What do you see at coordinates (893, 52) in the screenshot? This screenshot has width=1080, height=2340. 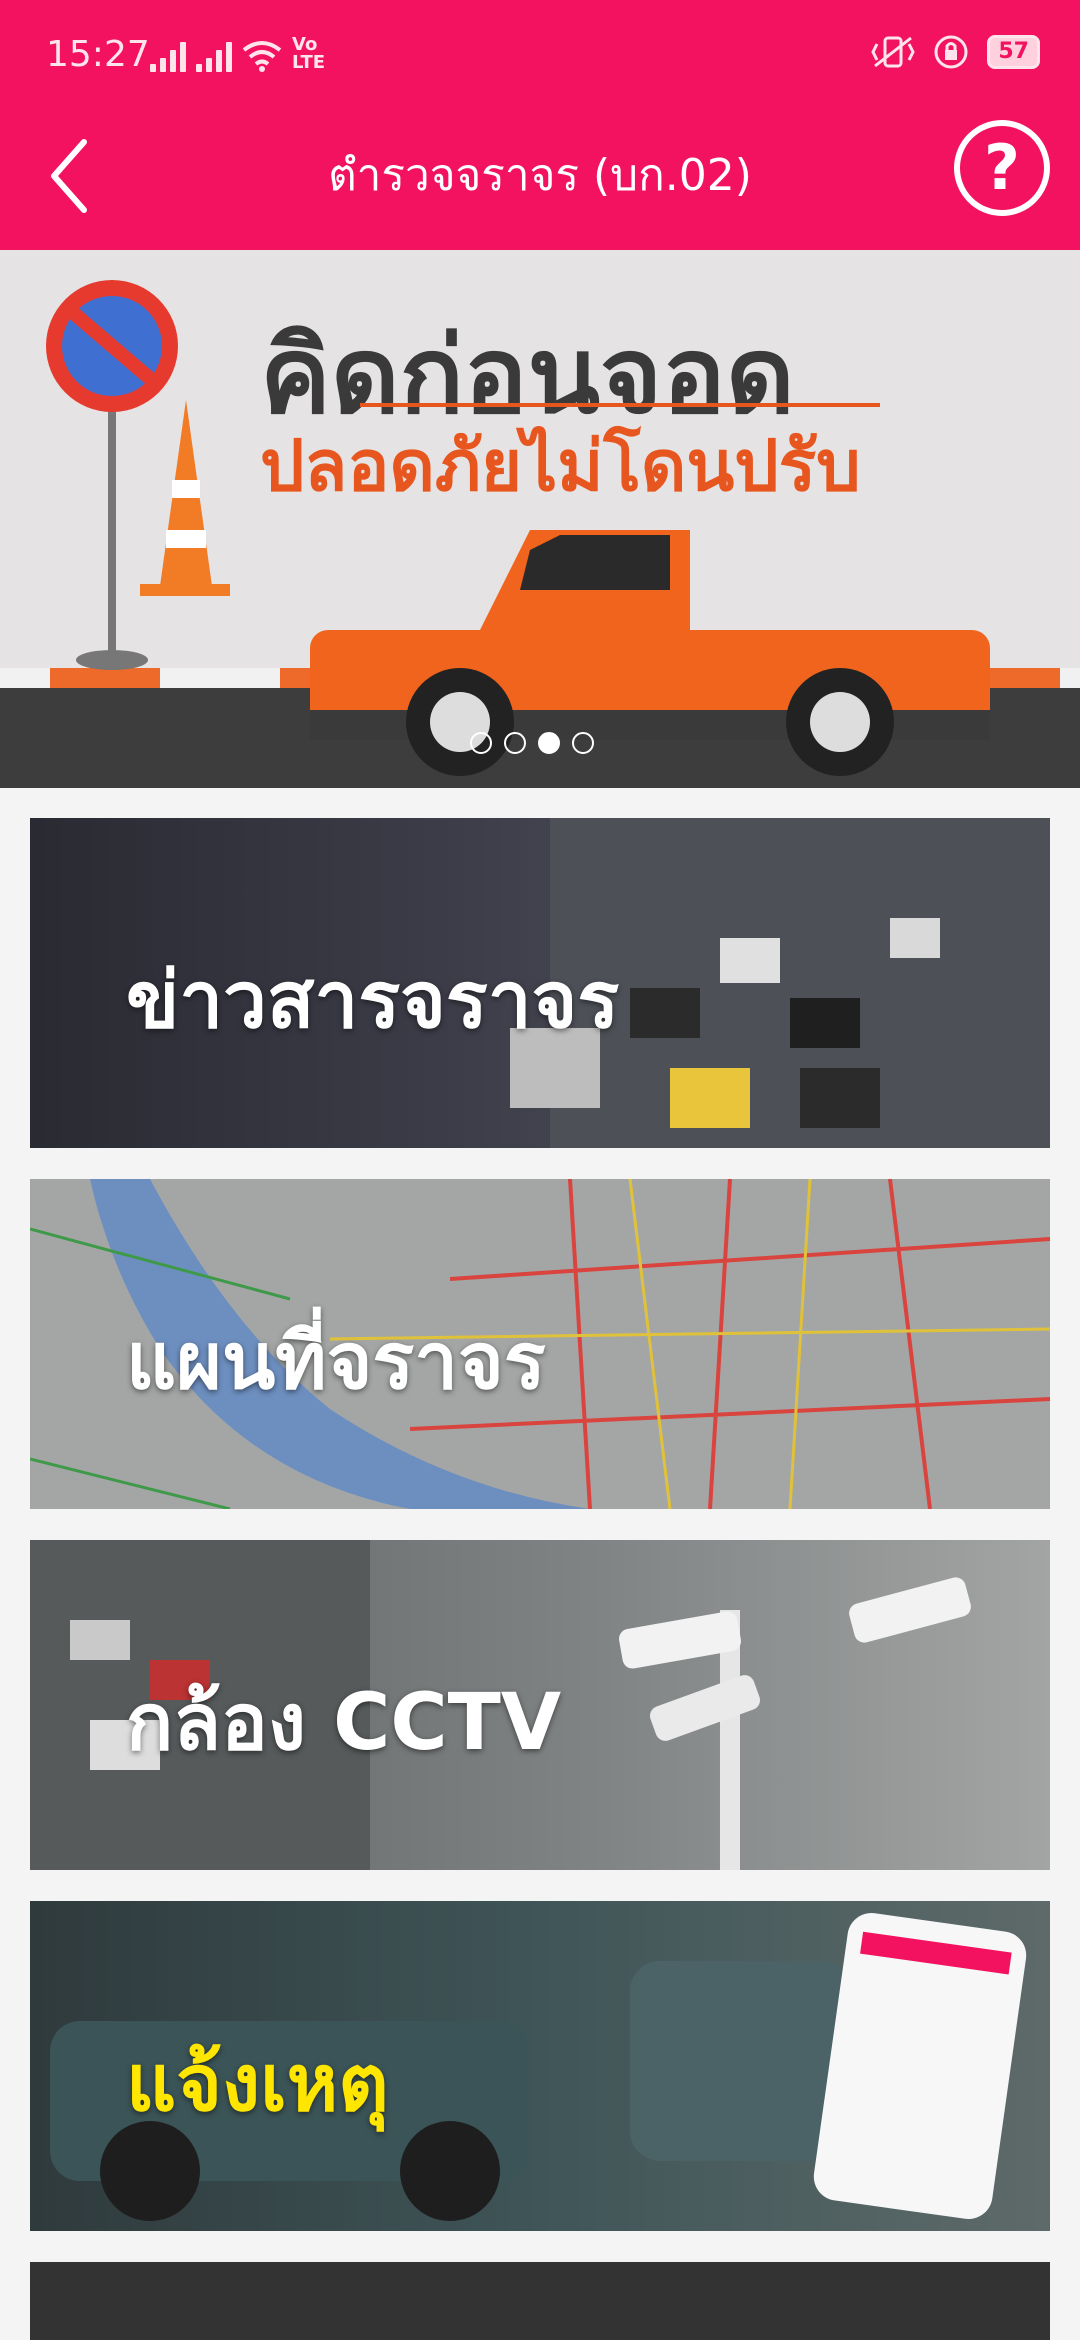 I see `vibrate-icon` at bounding box center [893, 52].